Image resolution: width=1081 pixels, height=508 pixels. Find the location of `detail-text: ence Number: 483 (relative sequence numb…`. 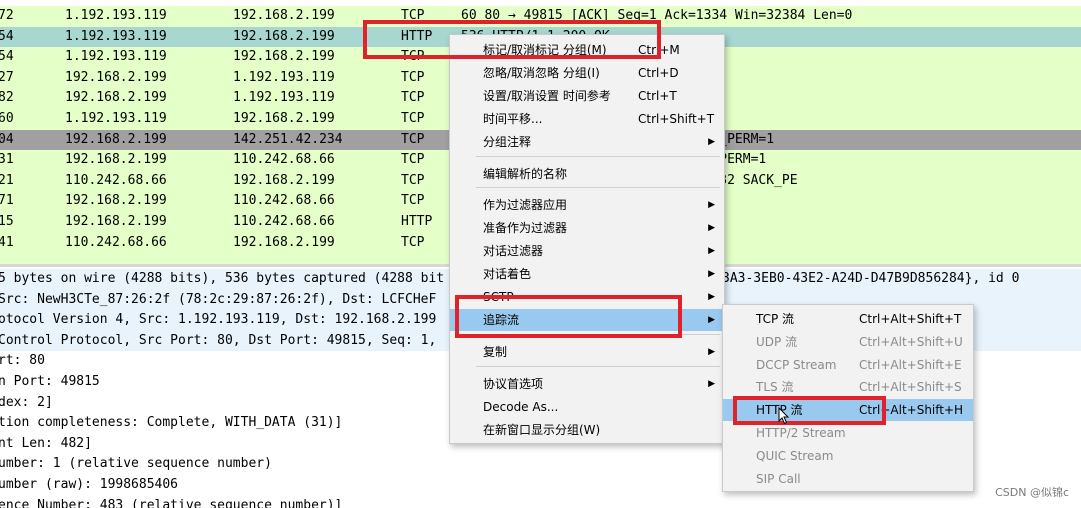

detail-text: ence Number: 483 (relative sequence numb… is located at coordinates (171, 502).